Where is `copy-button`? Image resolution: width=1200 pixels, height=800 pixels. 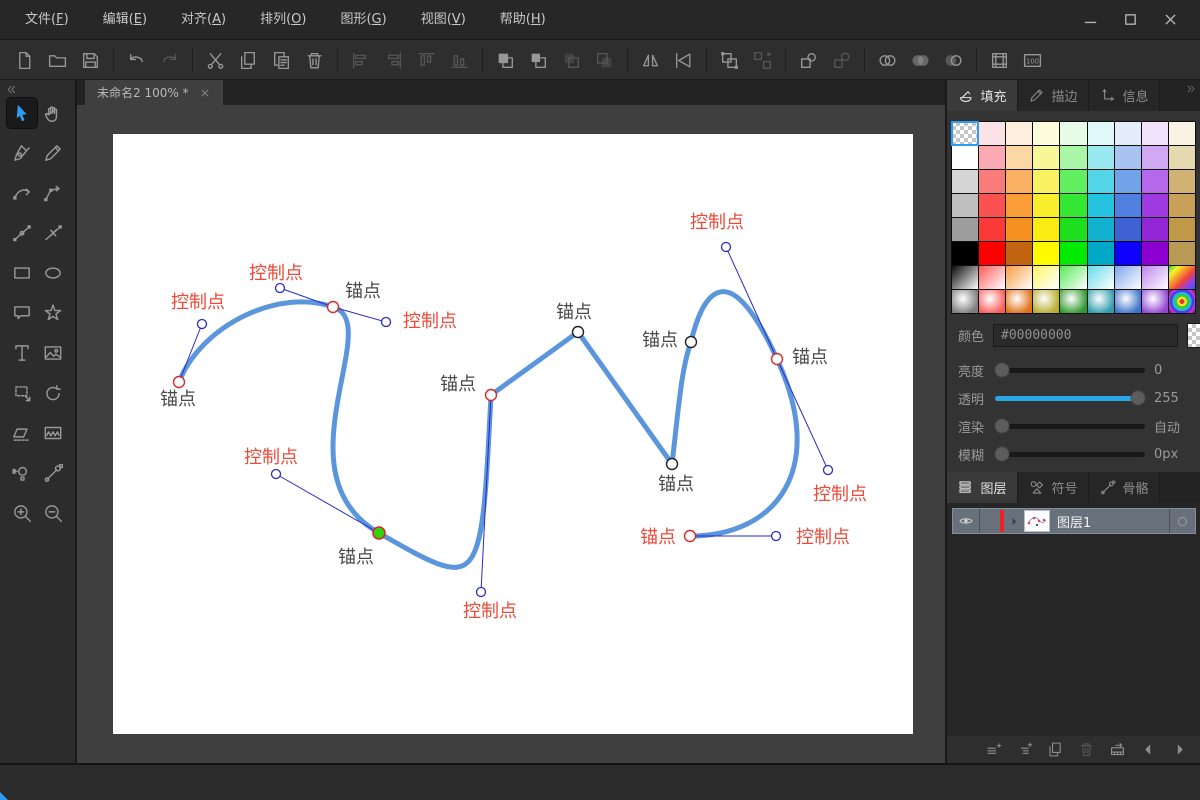 copy-button is located at coordinates (248, 60).